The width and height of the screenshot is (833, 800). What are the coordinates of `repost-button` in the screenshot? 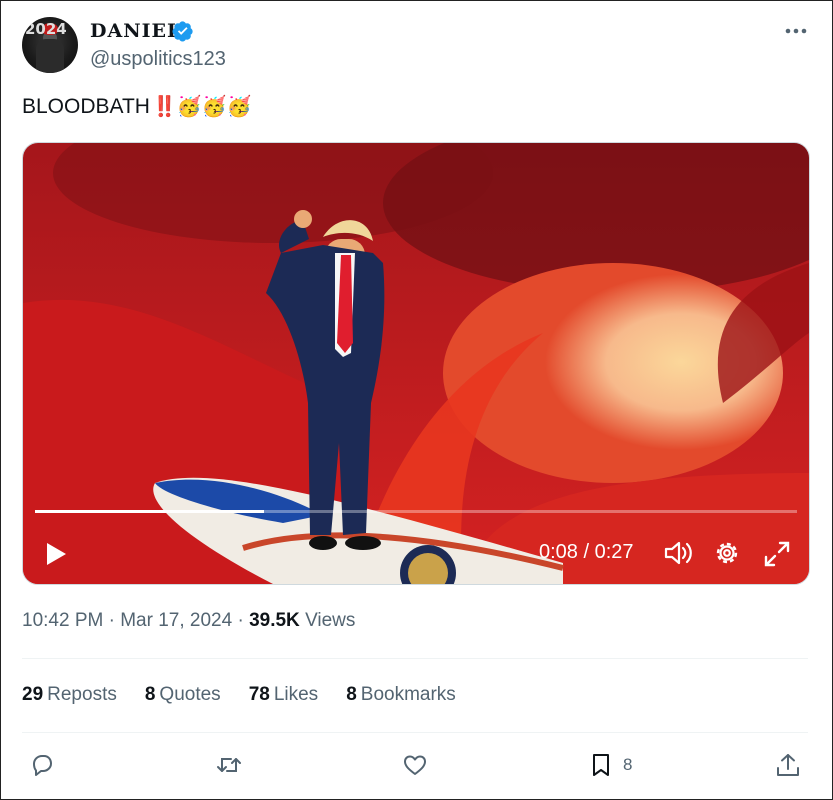 It's located at (229, 765).